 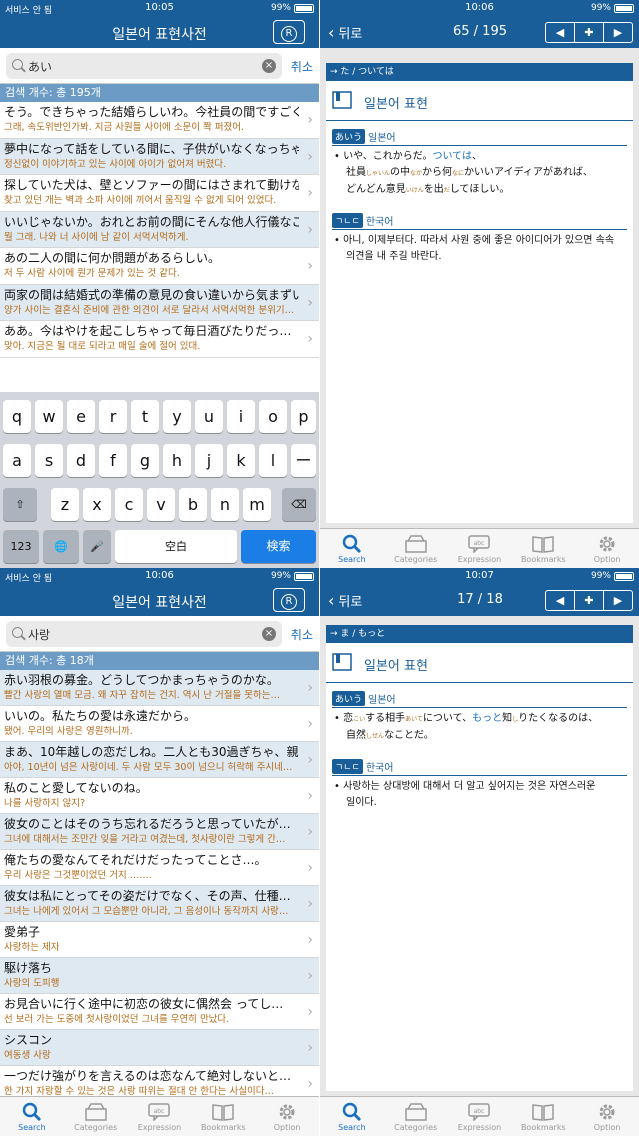 What do you see at coordinates (140, 200) in the screenshot?
I see `item-korean: 찾고 있던 개는 벽과 소파 사이에 끼어서 움직일 수 없게 되어 있었다.` at bounding box center [140, 200].